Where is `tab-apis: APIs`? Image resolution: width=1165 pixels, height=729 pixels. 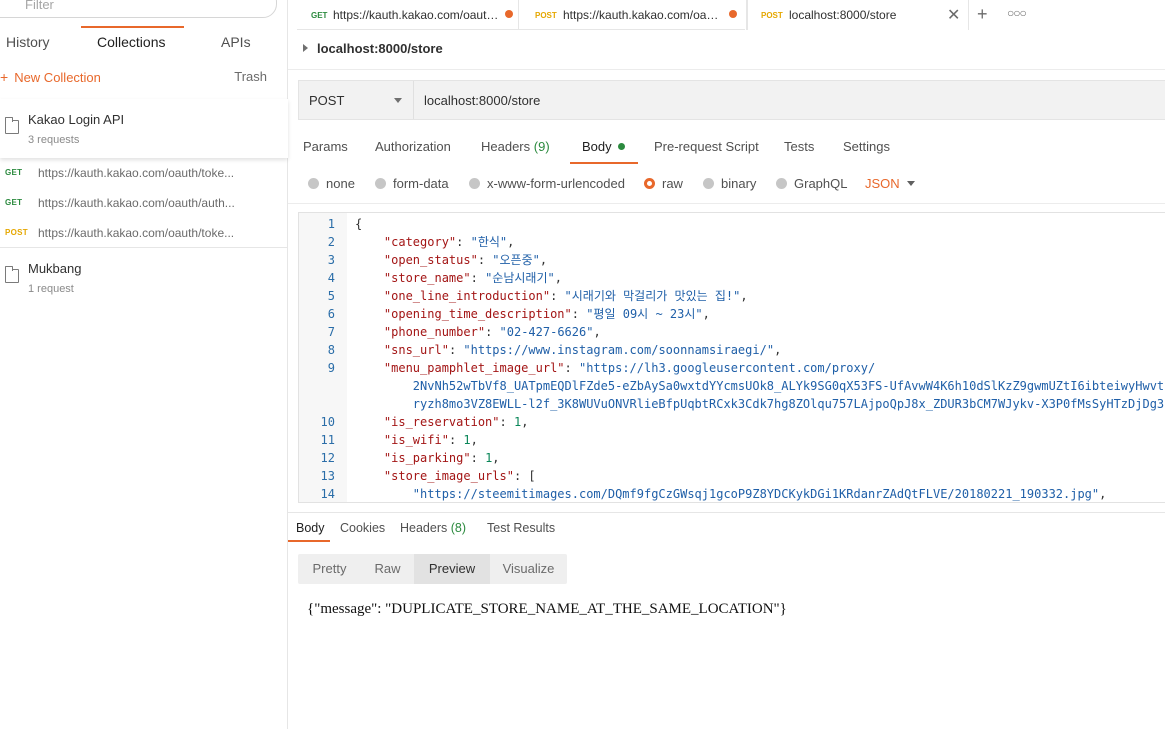 tab-apis: APIs is located at coordinates (236, 42).